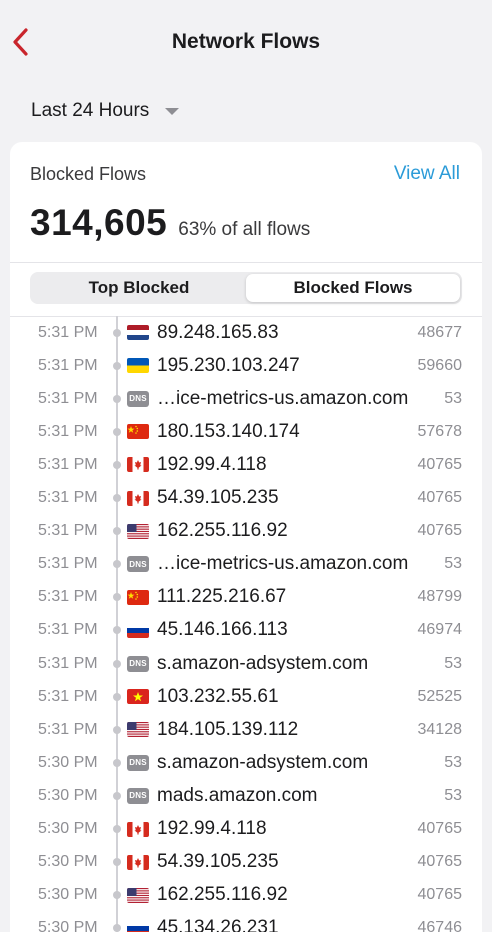  I want to click on flow-row: 5:30 PM 192.99.4.118 40765, so click(246, 829).